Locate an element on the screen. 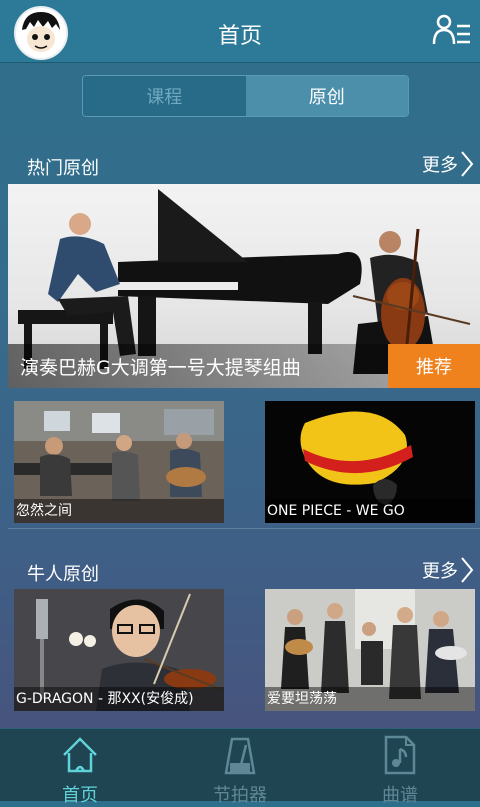 The height and width of the screenshot is (807, 480). tile-caption: ONE PIECE - WE GO is located at coordinates (370, 511).